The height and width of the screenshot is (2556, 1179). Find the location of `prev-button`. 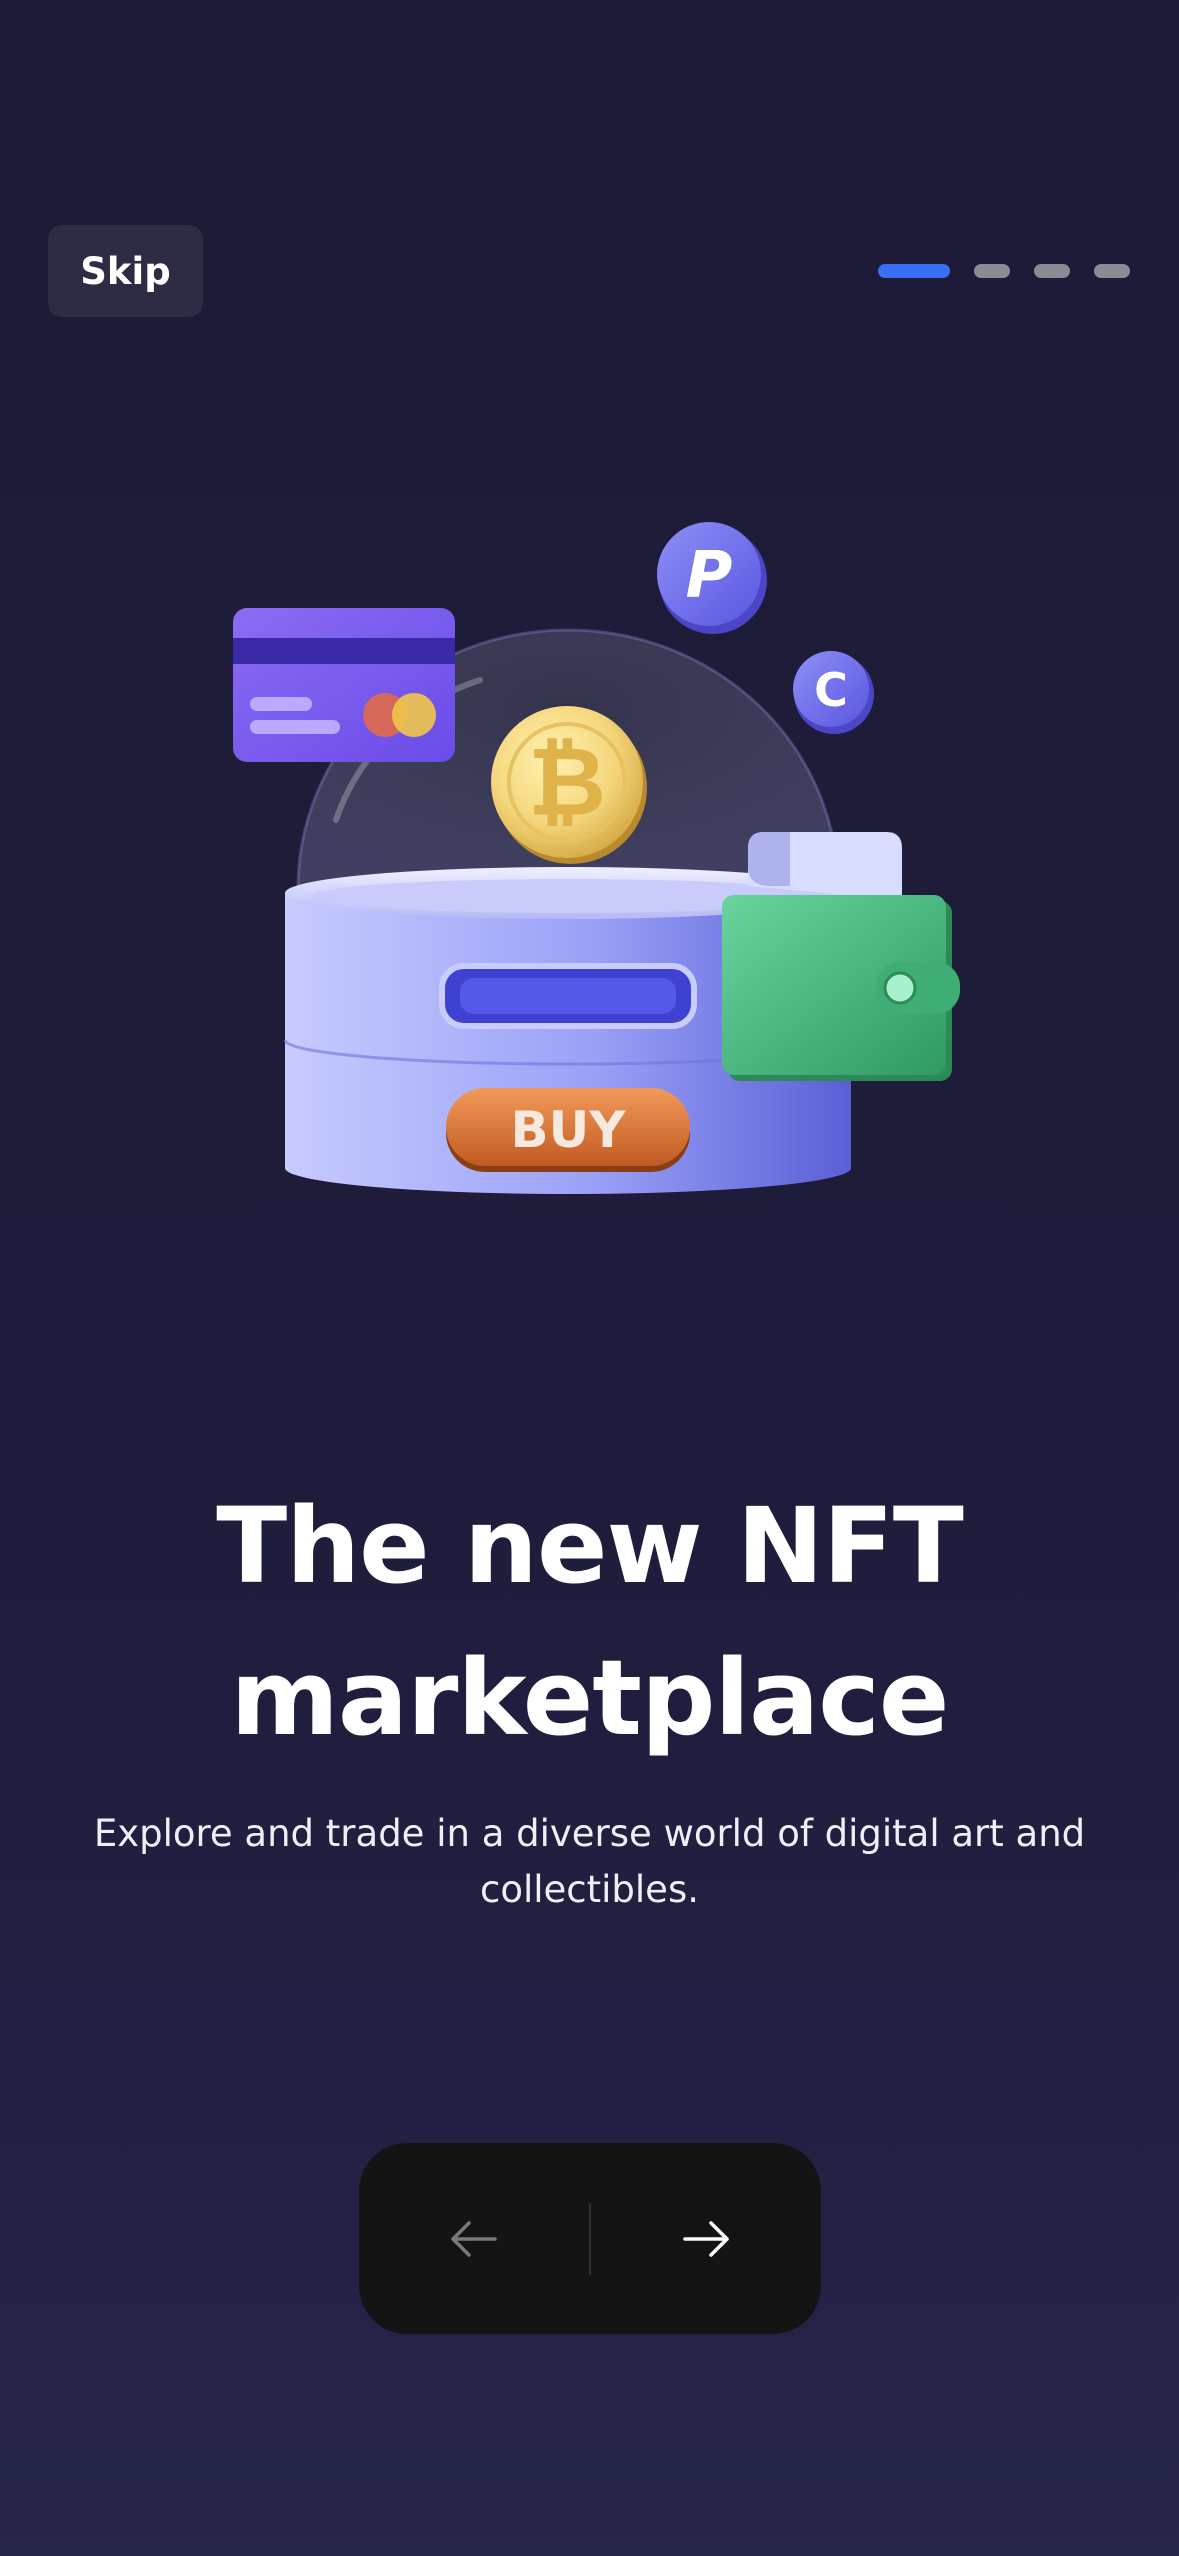

prev-button is located at coordinates (474, 2238).